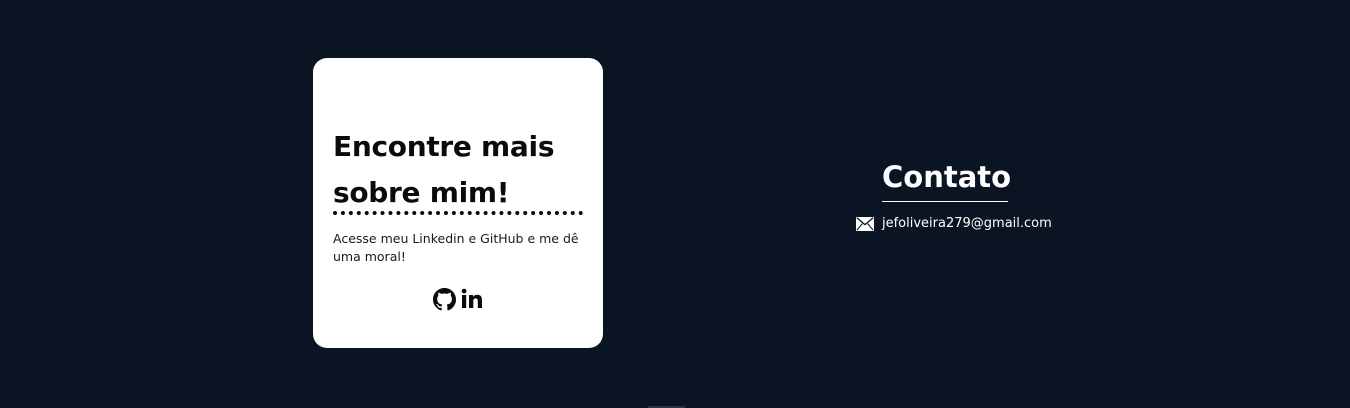  I want to click on linkedin-icon, so click(471, 298).